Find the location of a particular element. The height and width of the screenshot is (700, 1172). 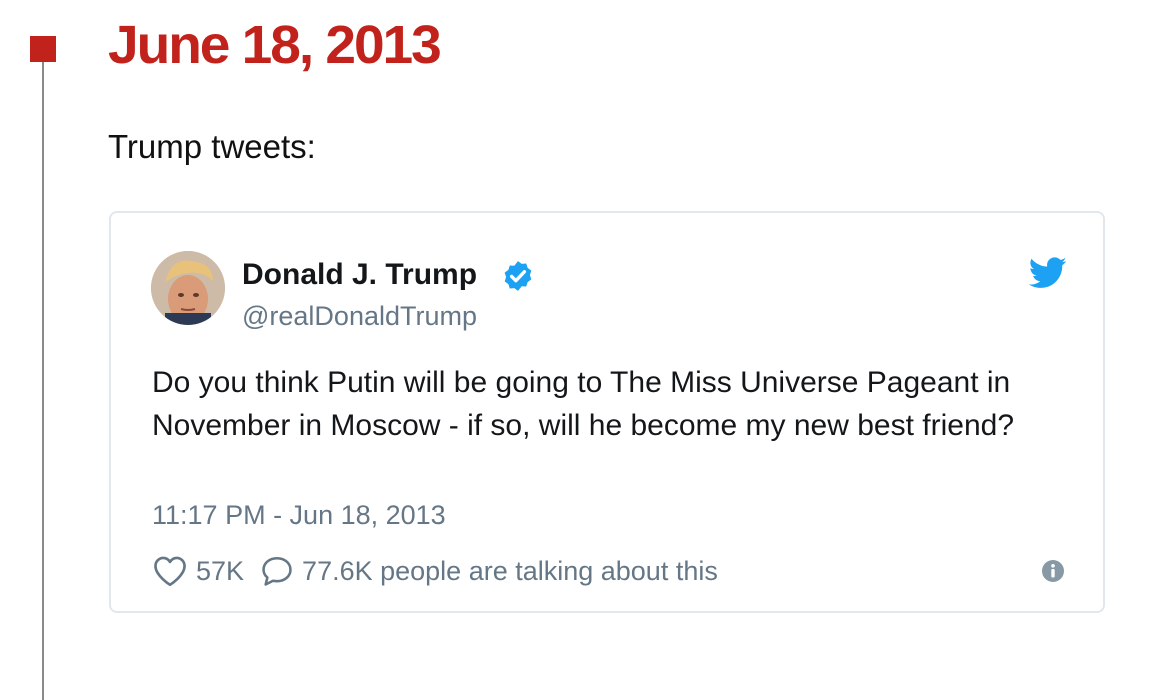

info-icon is located at coordinates (1053, 571).